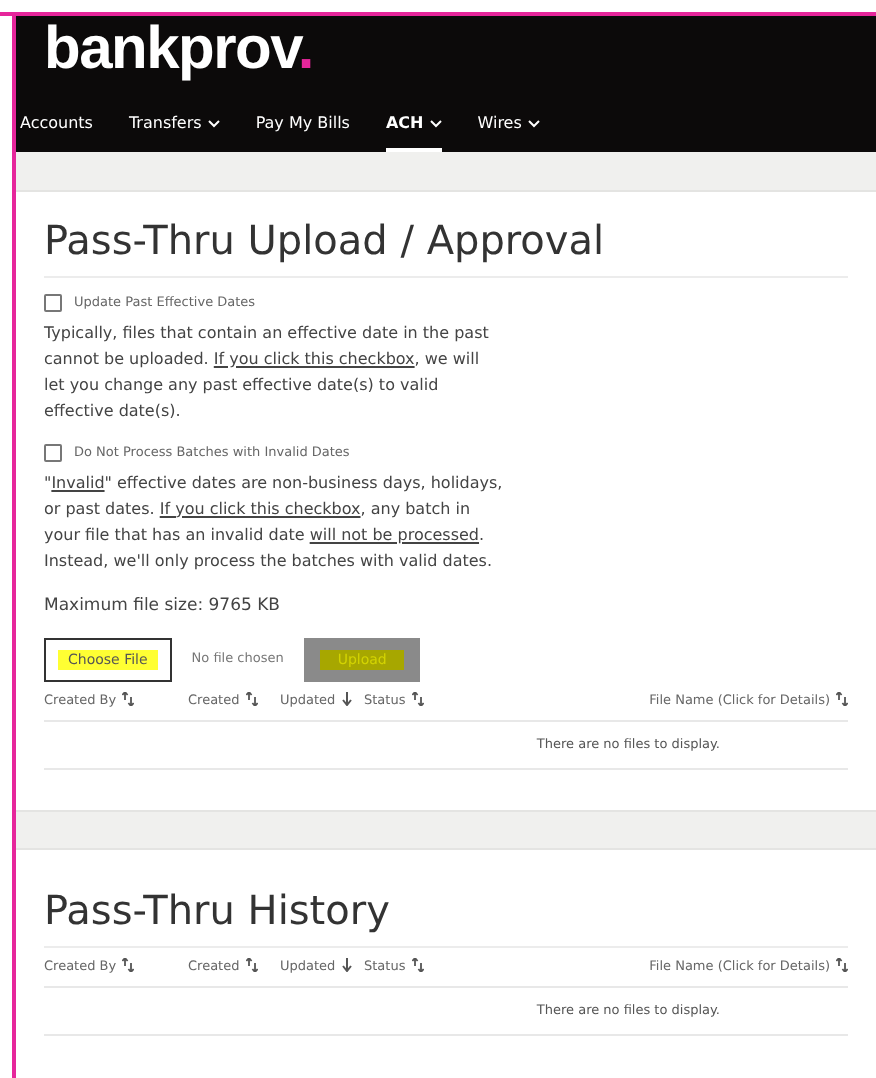  What do you see at coordinates (508, 132) in the screenshot?
I see `nav-tab: Wires` at bounding box center [508, 132].